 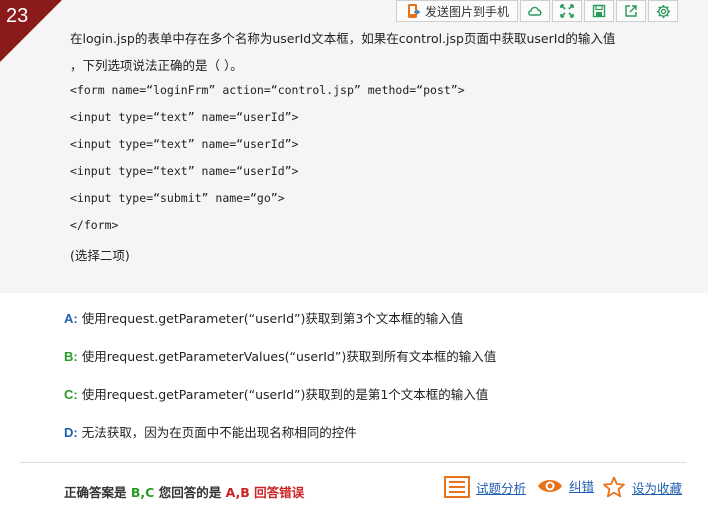 I want to click on code-line: </form>, so click(x=94, y=225).